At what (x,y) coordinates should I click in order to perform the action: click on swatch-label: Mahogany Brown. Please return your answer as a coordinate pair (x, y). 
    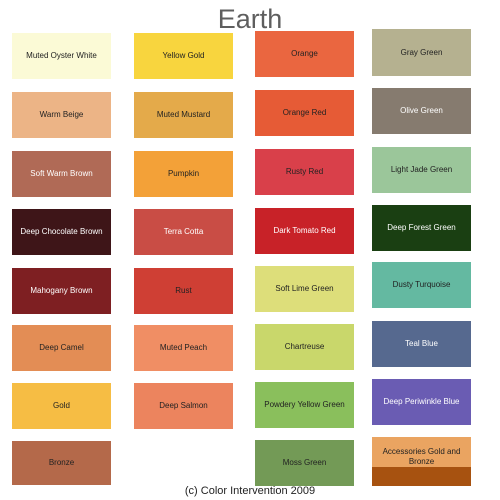
    Looking at the image, I should click on (61, 290).